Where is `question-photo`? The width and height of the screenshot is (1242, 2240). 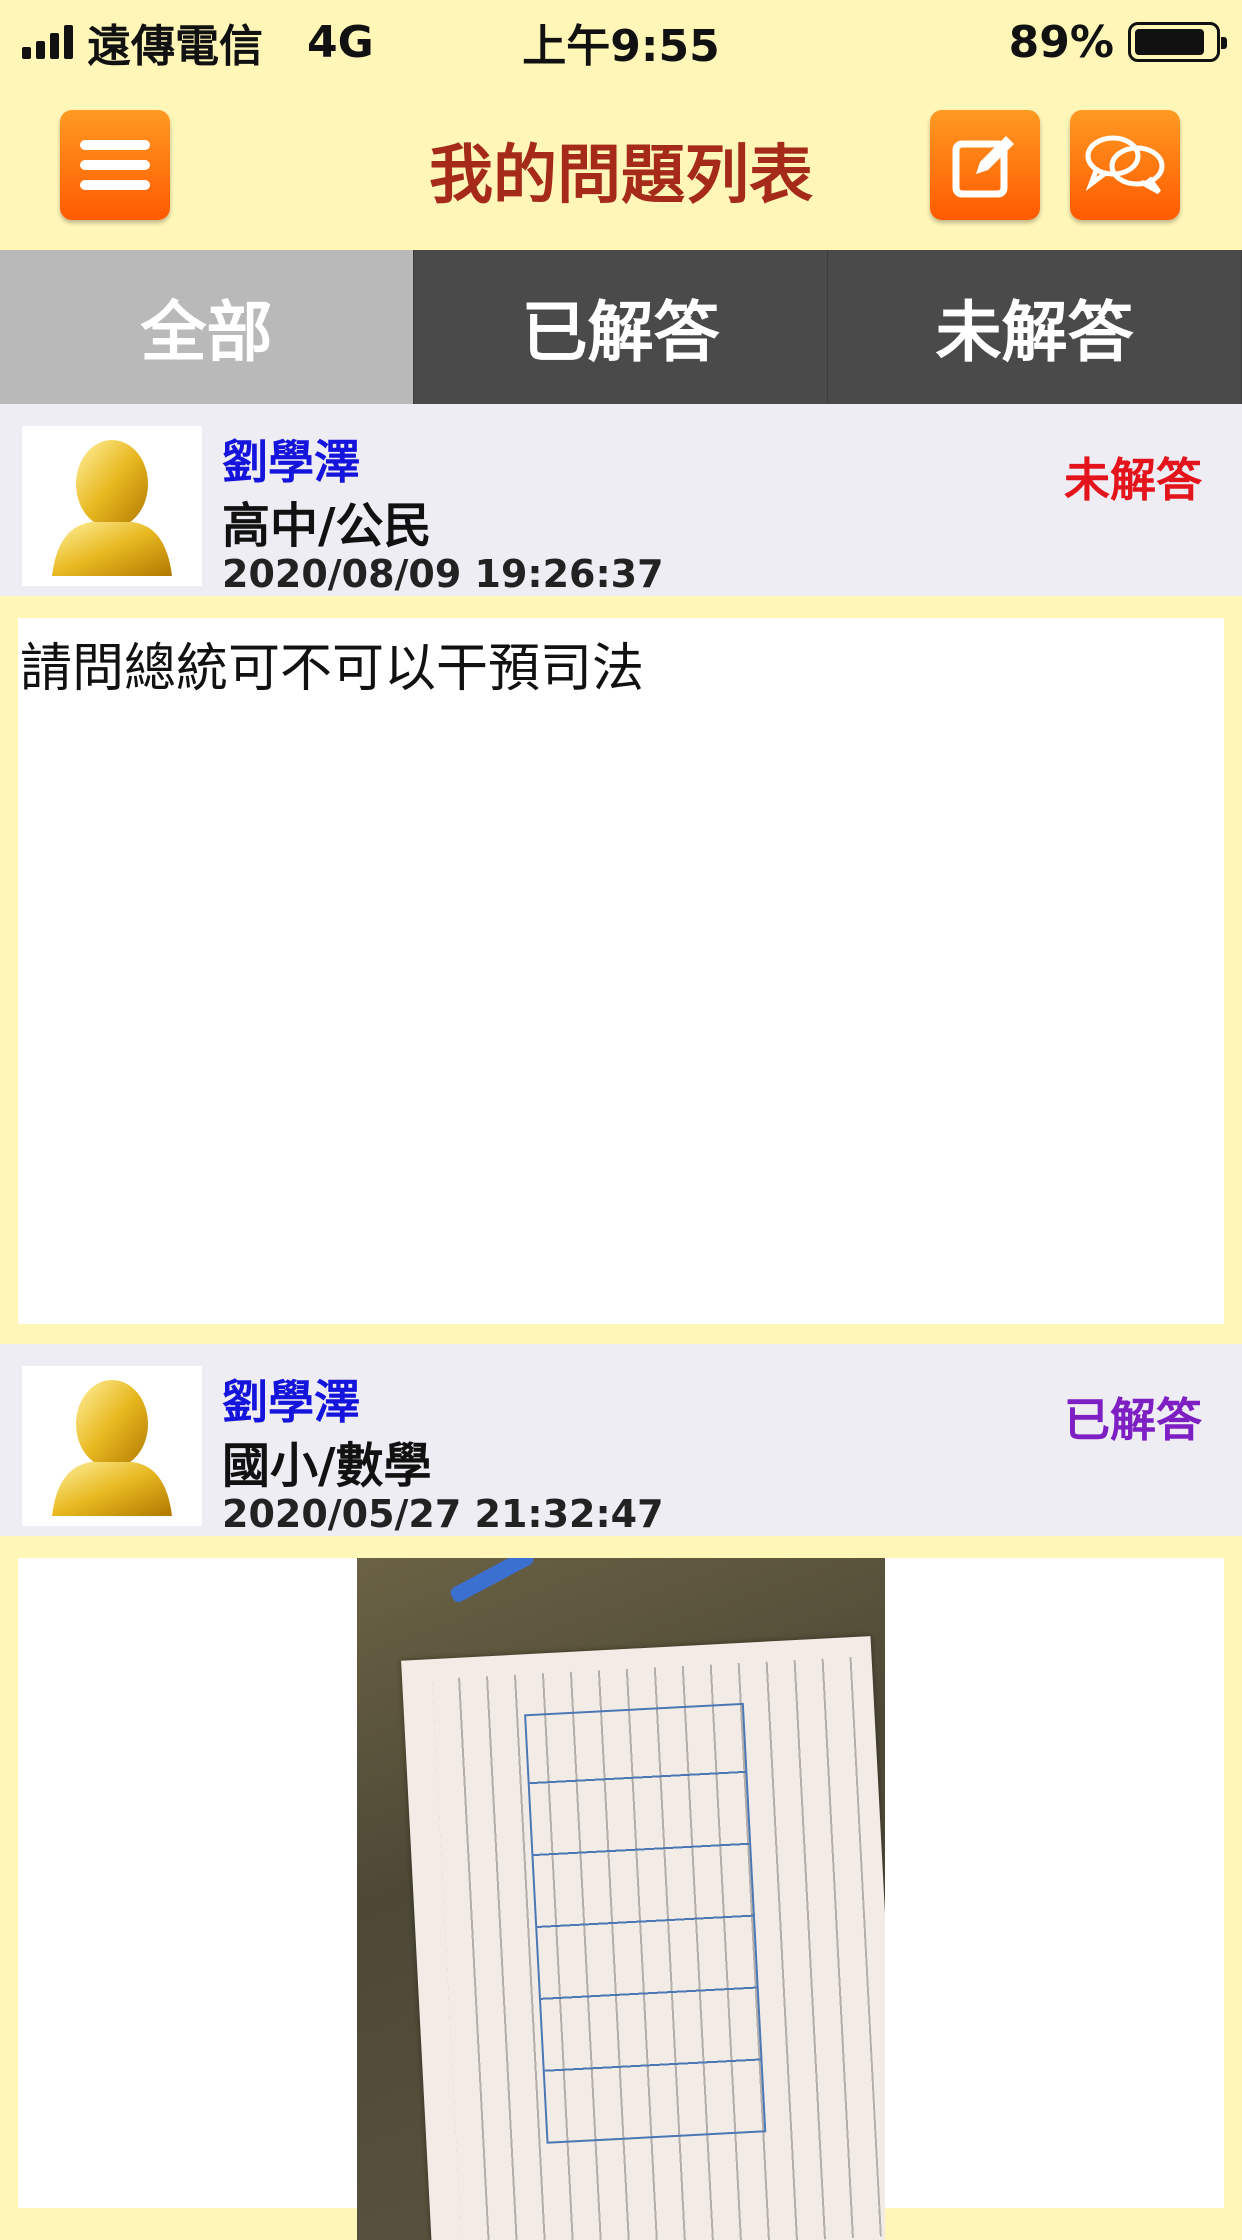
question-photo is located at coordinates (621, 1899).